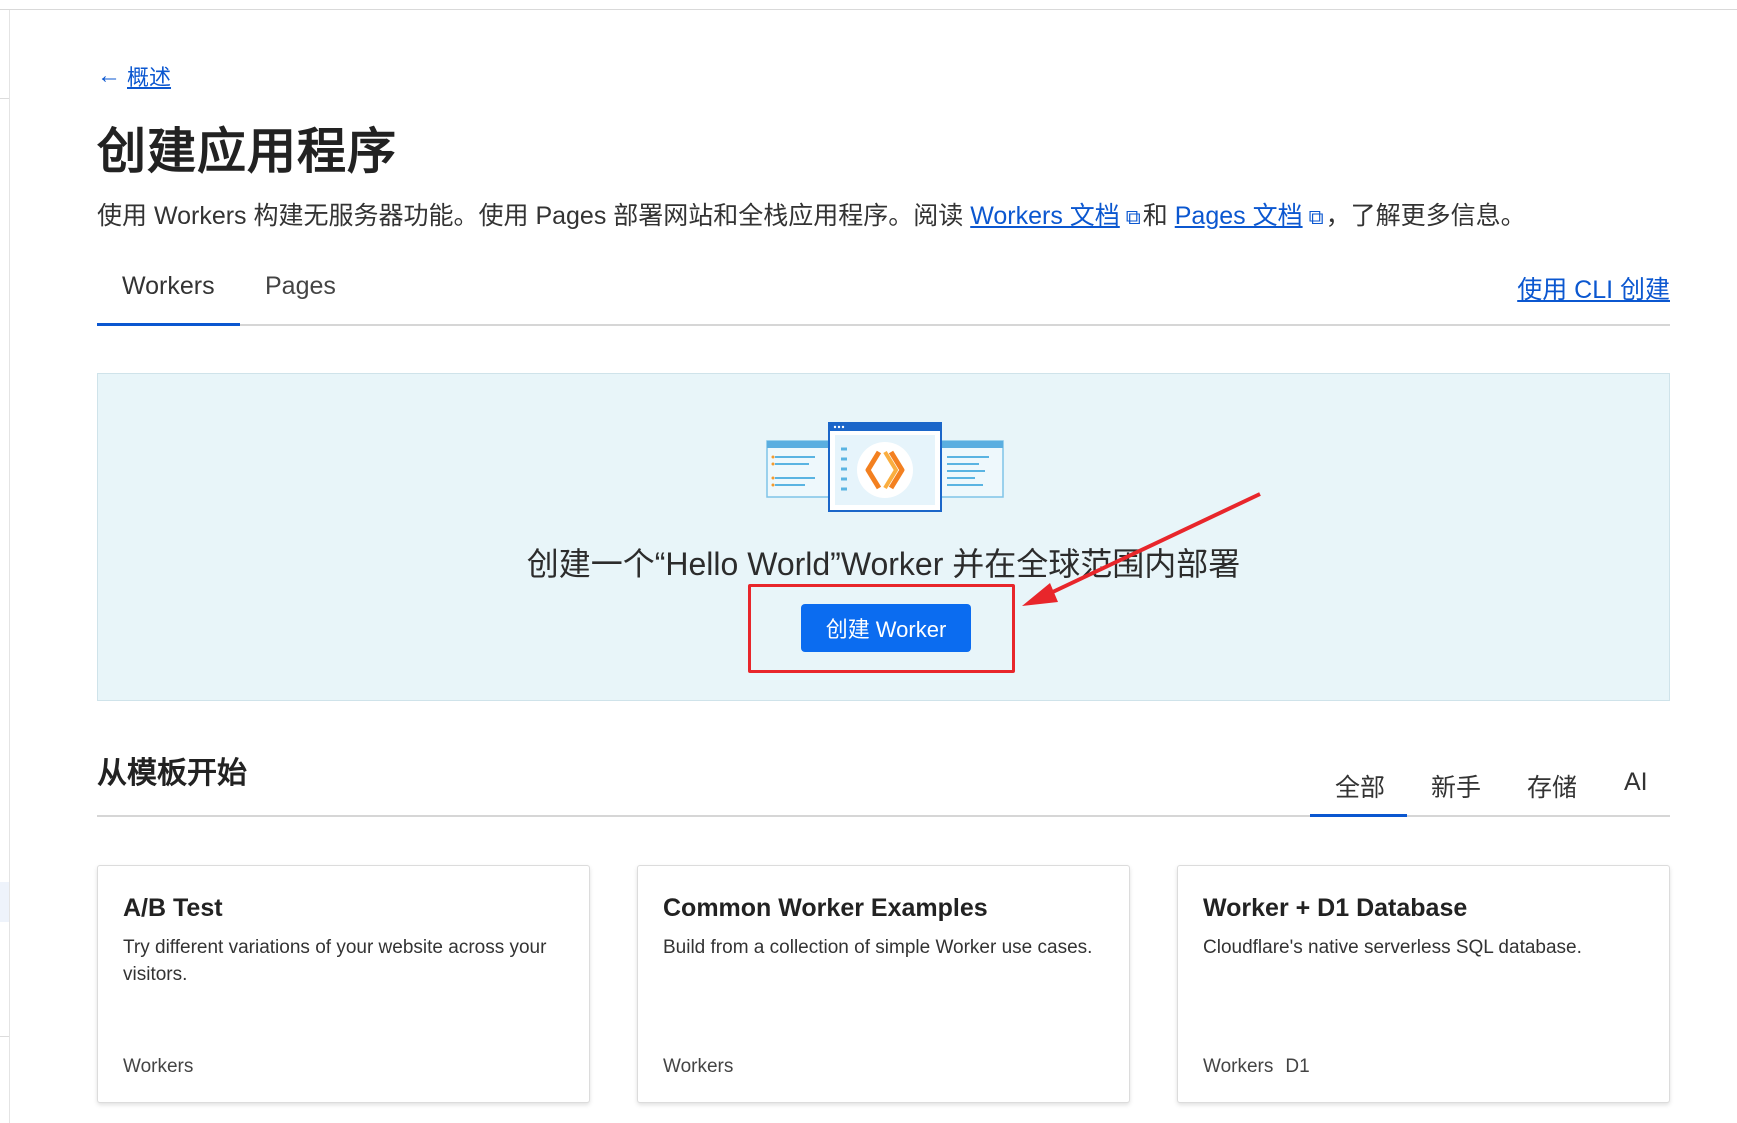  Describe the element at coordinates (173, 908) in the screenshot. I see `card-title: A/B Test` at that location.